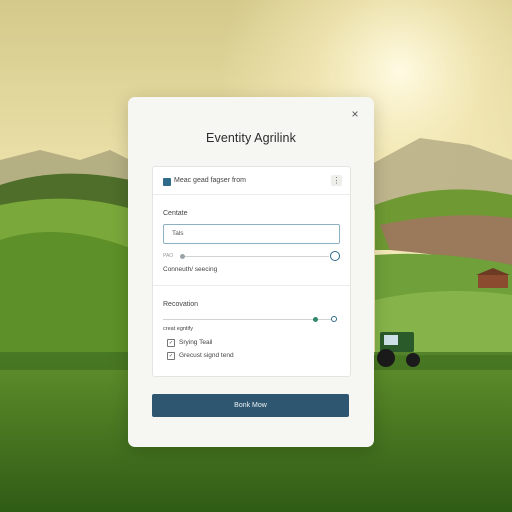  Describe the element at coordinates (336, 180) in the screenshot. I see `more-options-icon: ⋮` at that location.